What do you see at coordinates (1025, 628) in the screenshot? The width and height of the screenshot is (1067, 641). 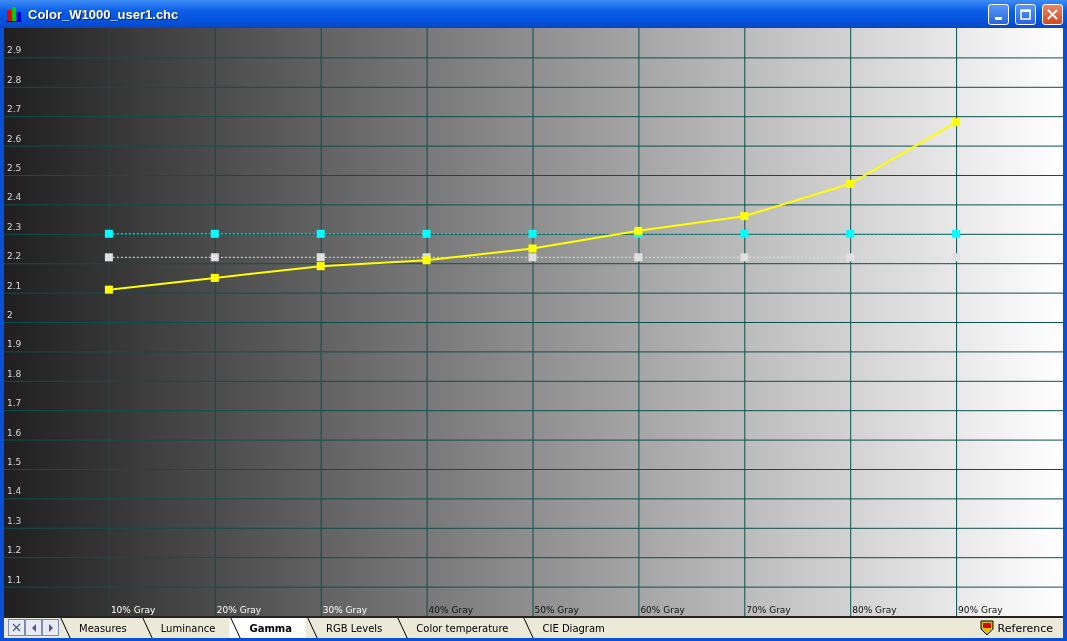 I see `reference-label: Reference` at bounding box center [1025, 628].